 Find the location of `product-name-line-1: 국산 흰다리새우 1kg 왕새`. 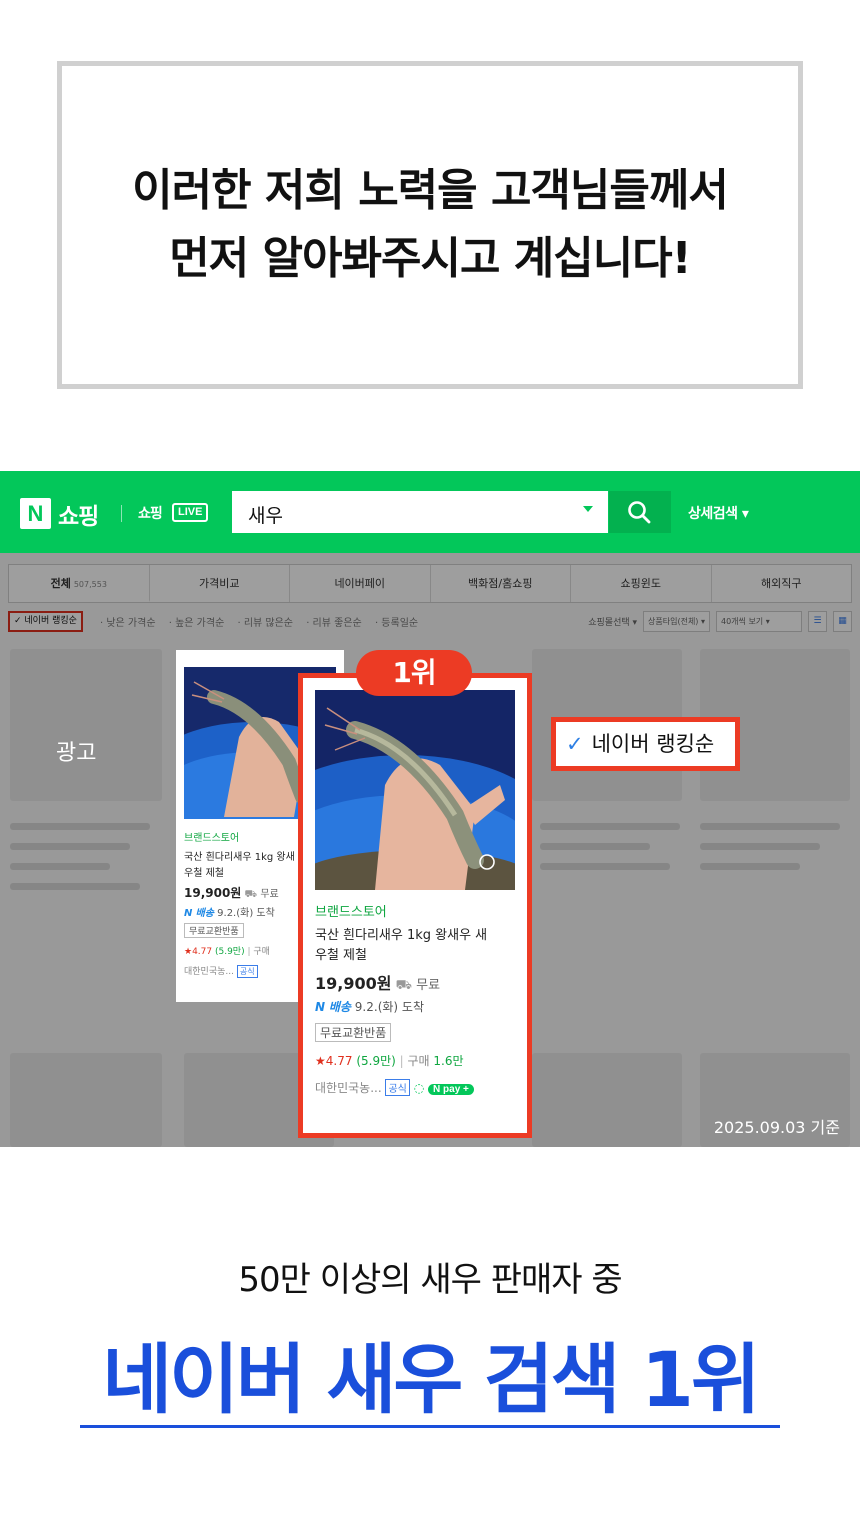

product-name-line-1: 국산 흰다리새우 1kg 왕새 is located at coordinates (239, 855).